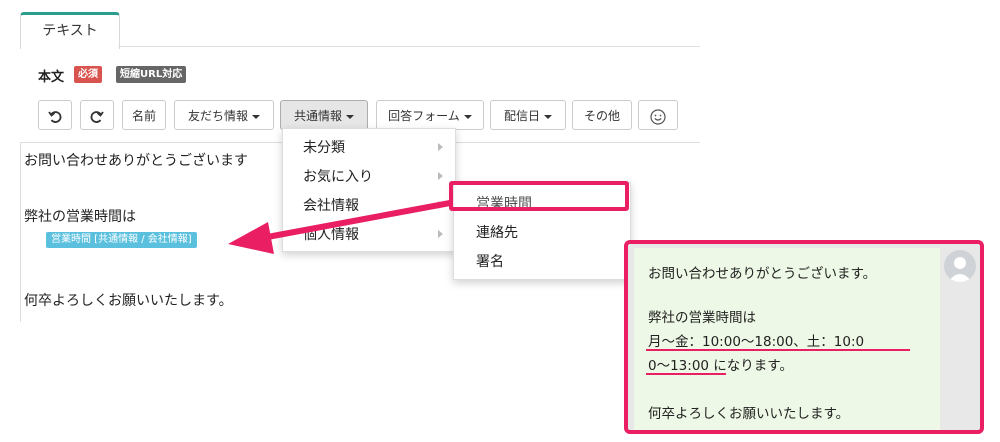 This screenshot has width=1000, height=442. What do you see at coordinates (497, 232) in the screenshot?
I see `submenu-item-contact: 連絡先` at bounding box center [497, 232].